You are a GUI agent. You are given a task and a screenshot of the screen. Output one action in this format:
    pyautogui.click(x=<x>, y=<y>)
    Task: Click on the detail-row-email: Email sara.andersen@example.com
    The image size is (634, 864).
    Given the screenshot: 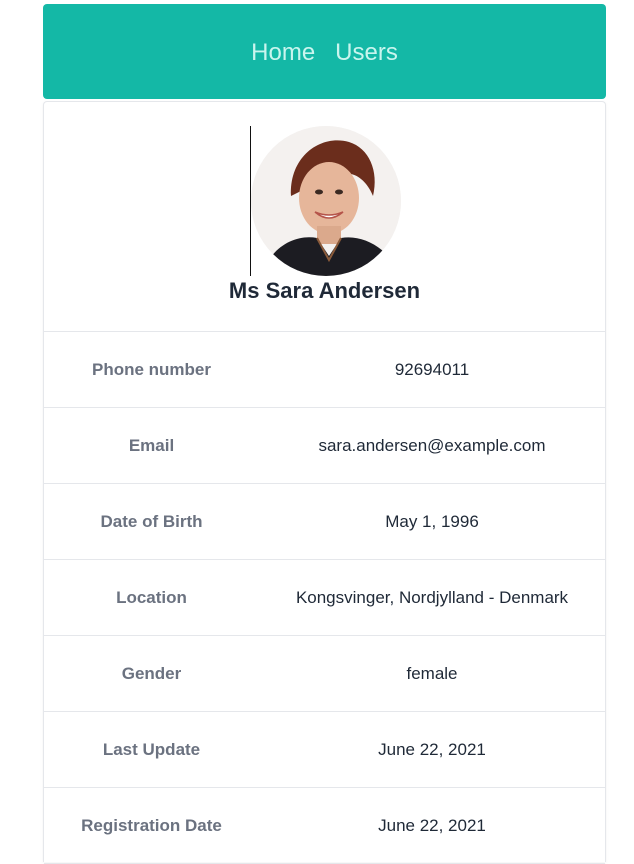 What is the action you would take?
    pyautogui.click(x=324, y=446)
    